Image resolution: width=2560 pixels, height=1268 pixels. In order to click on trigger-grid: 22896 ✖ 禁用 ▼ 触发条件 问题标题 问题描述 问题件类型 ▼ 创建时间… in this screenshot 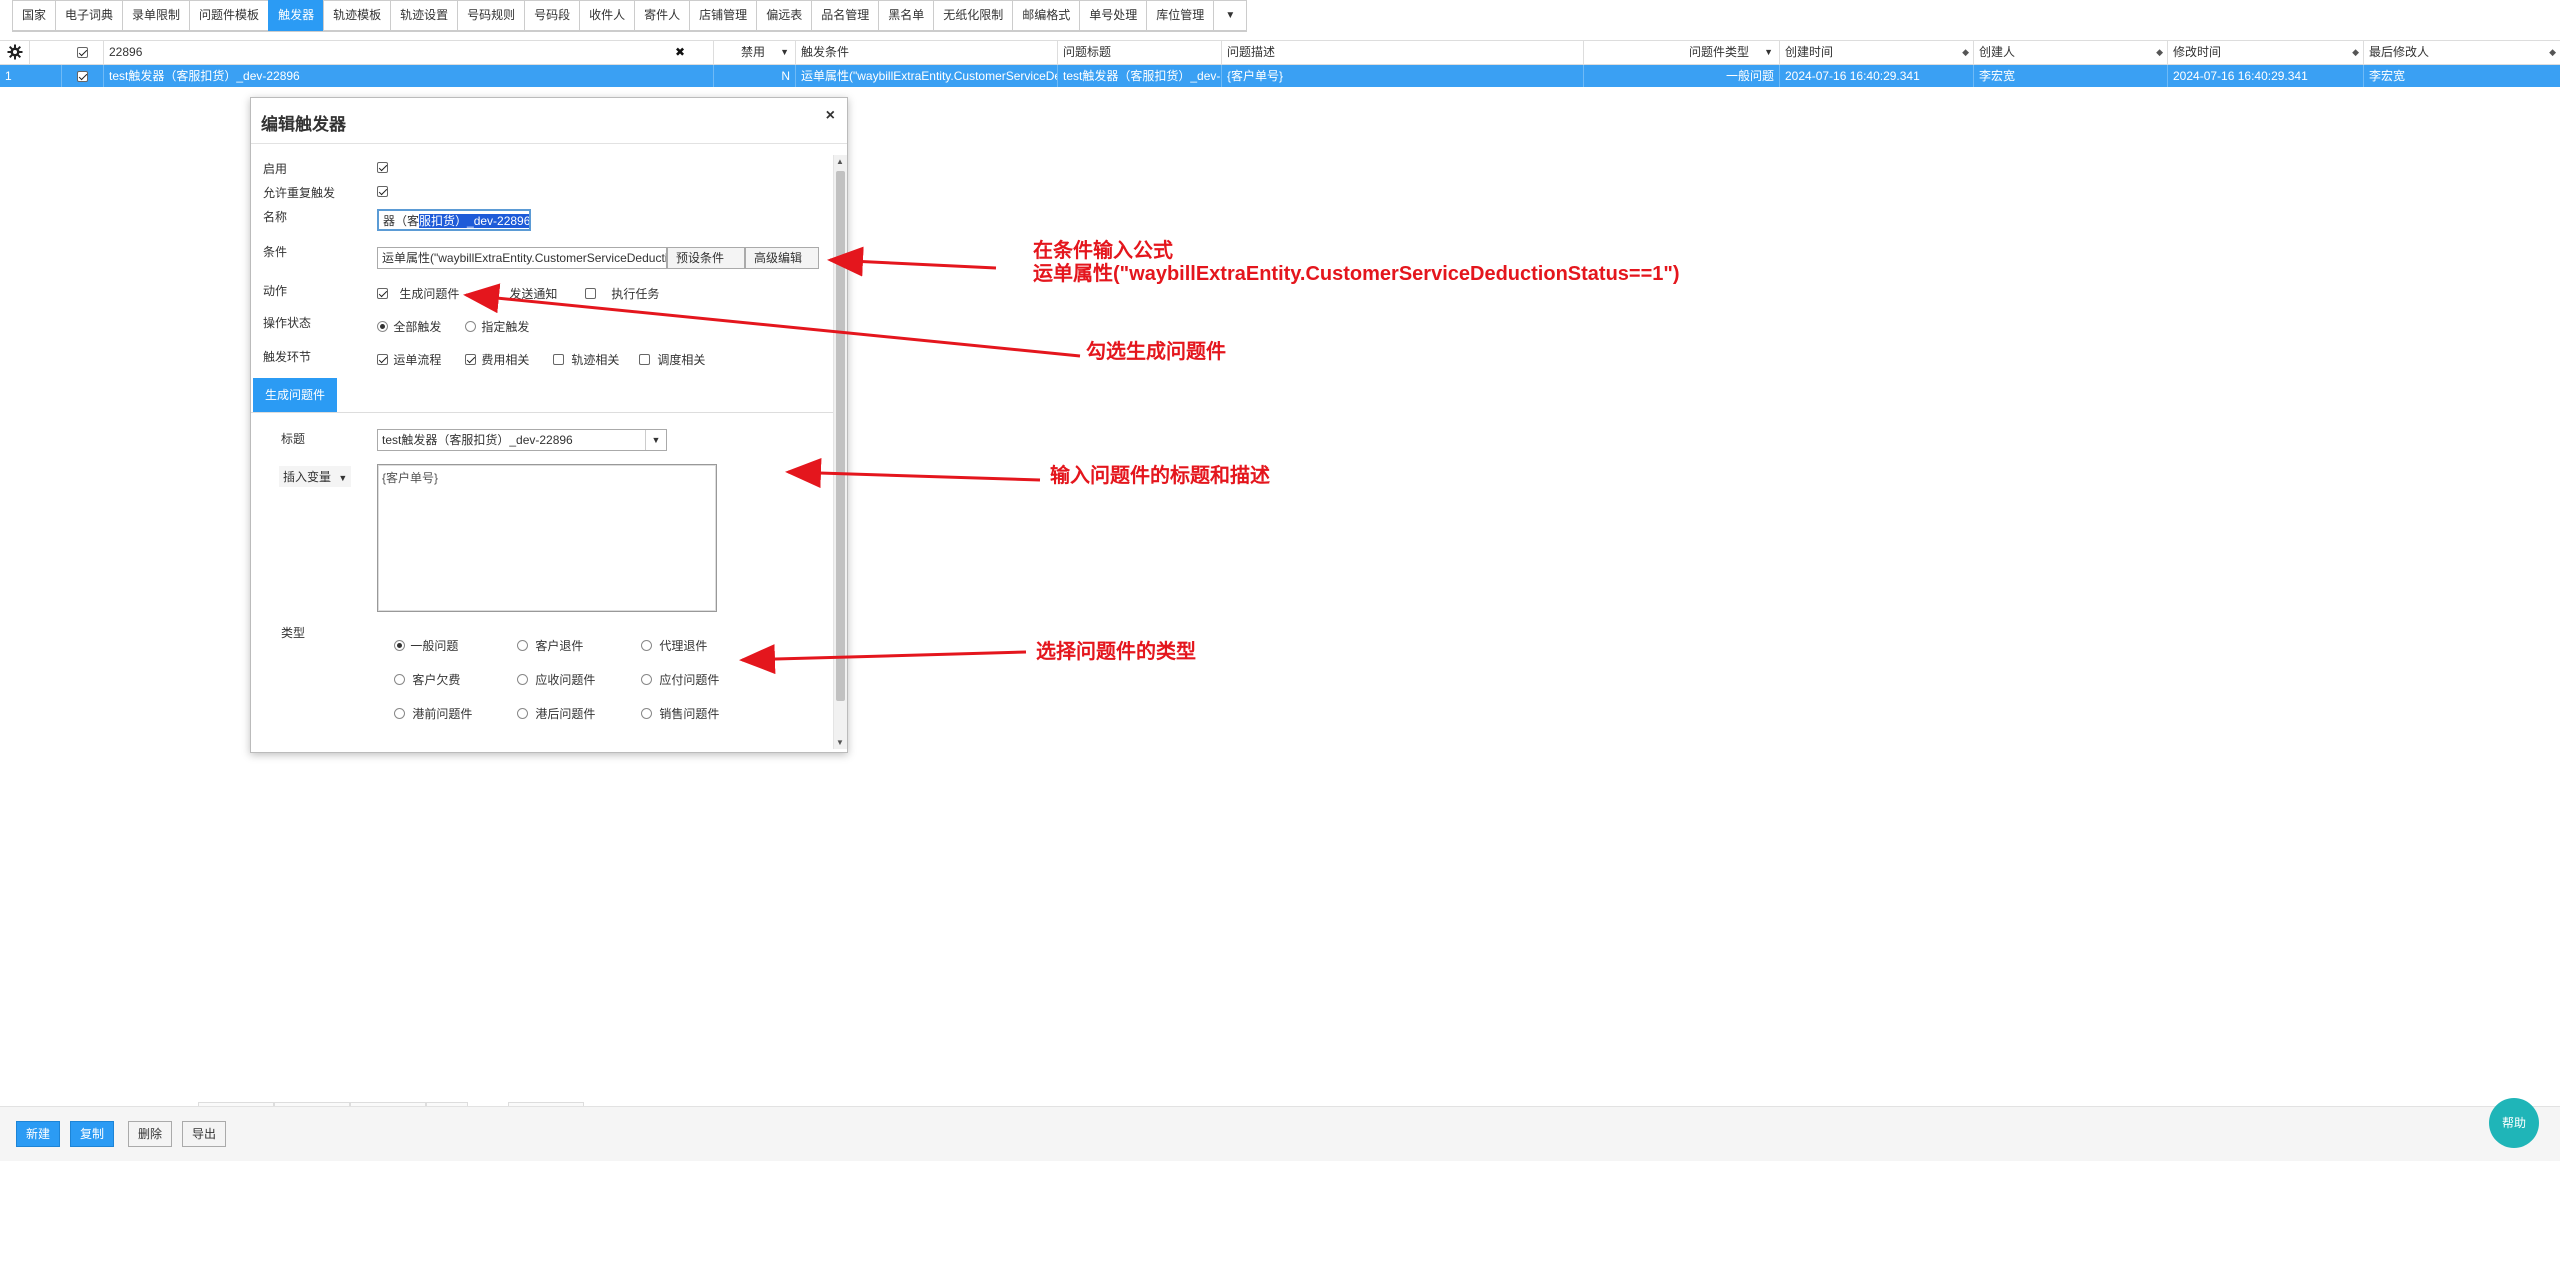, I will do `click(1280, 63)`.